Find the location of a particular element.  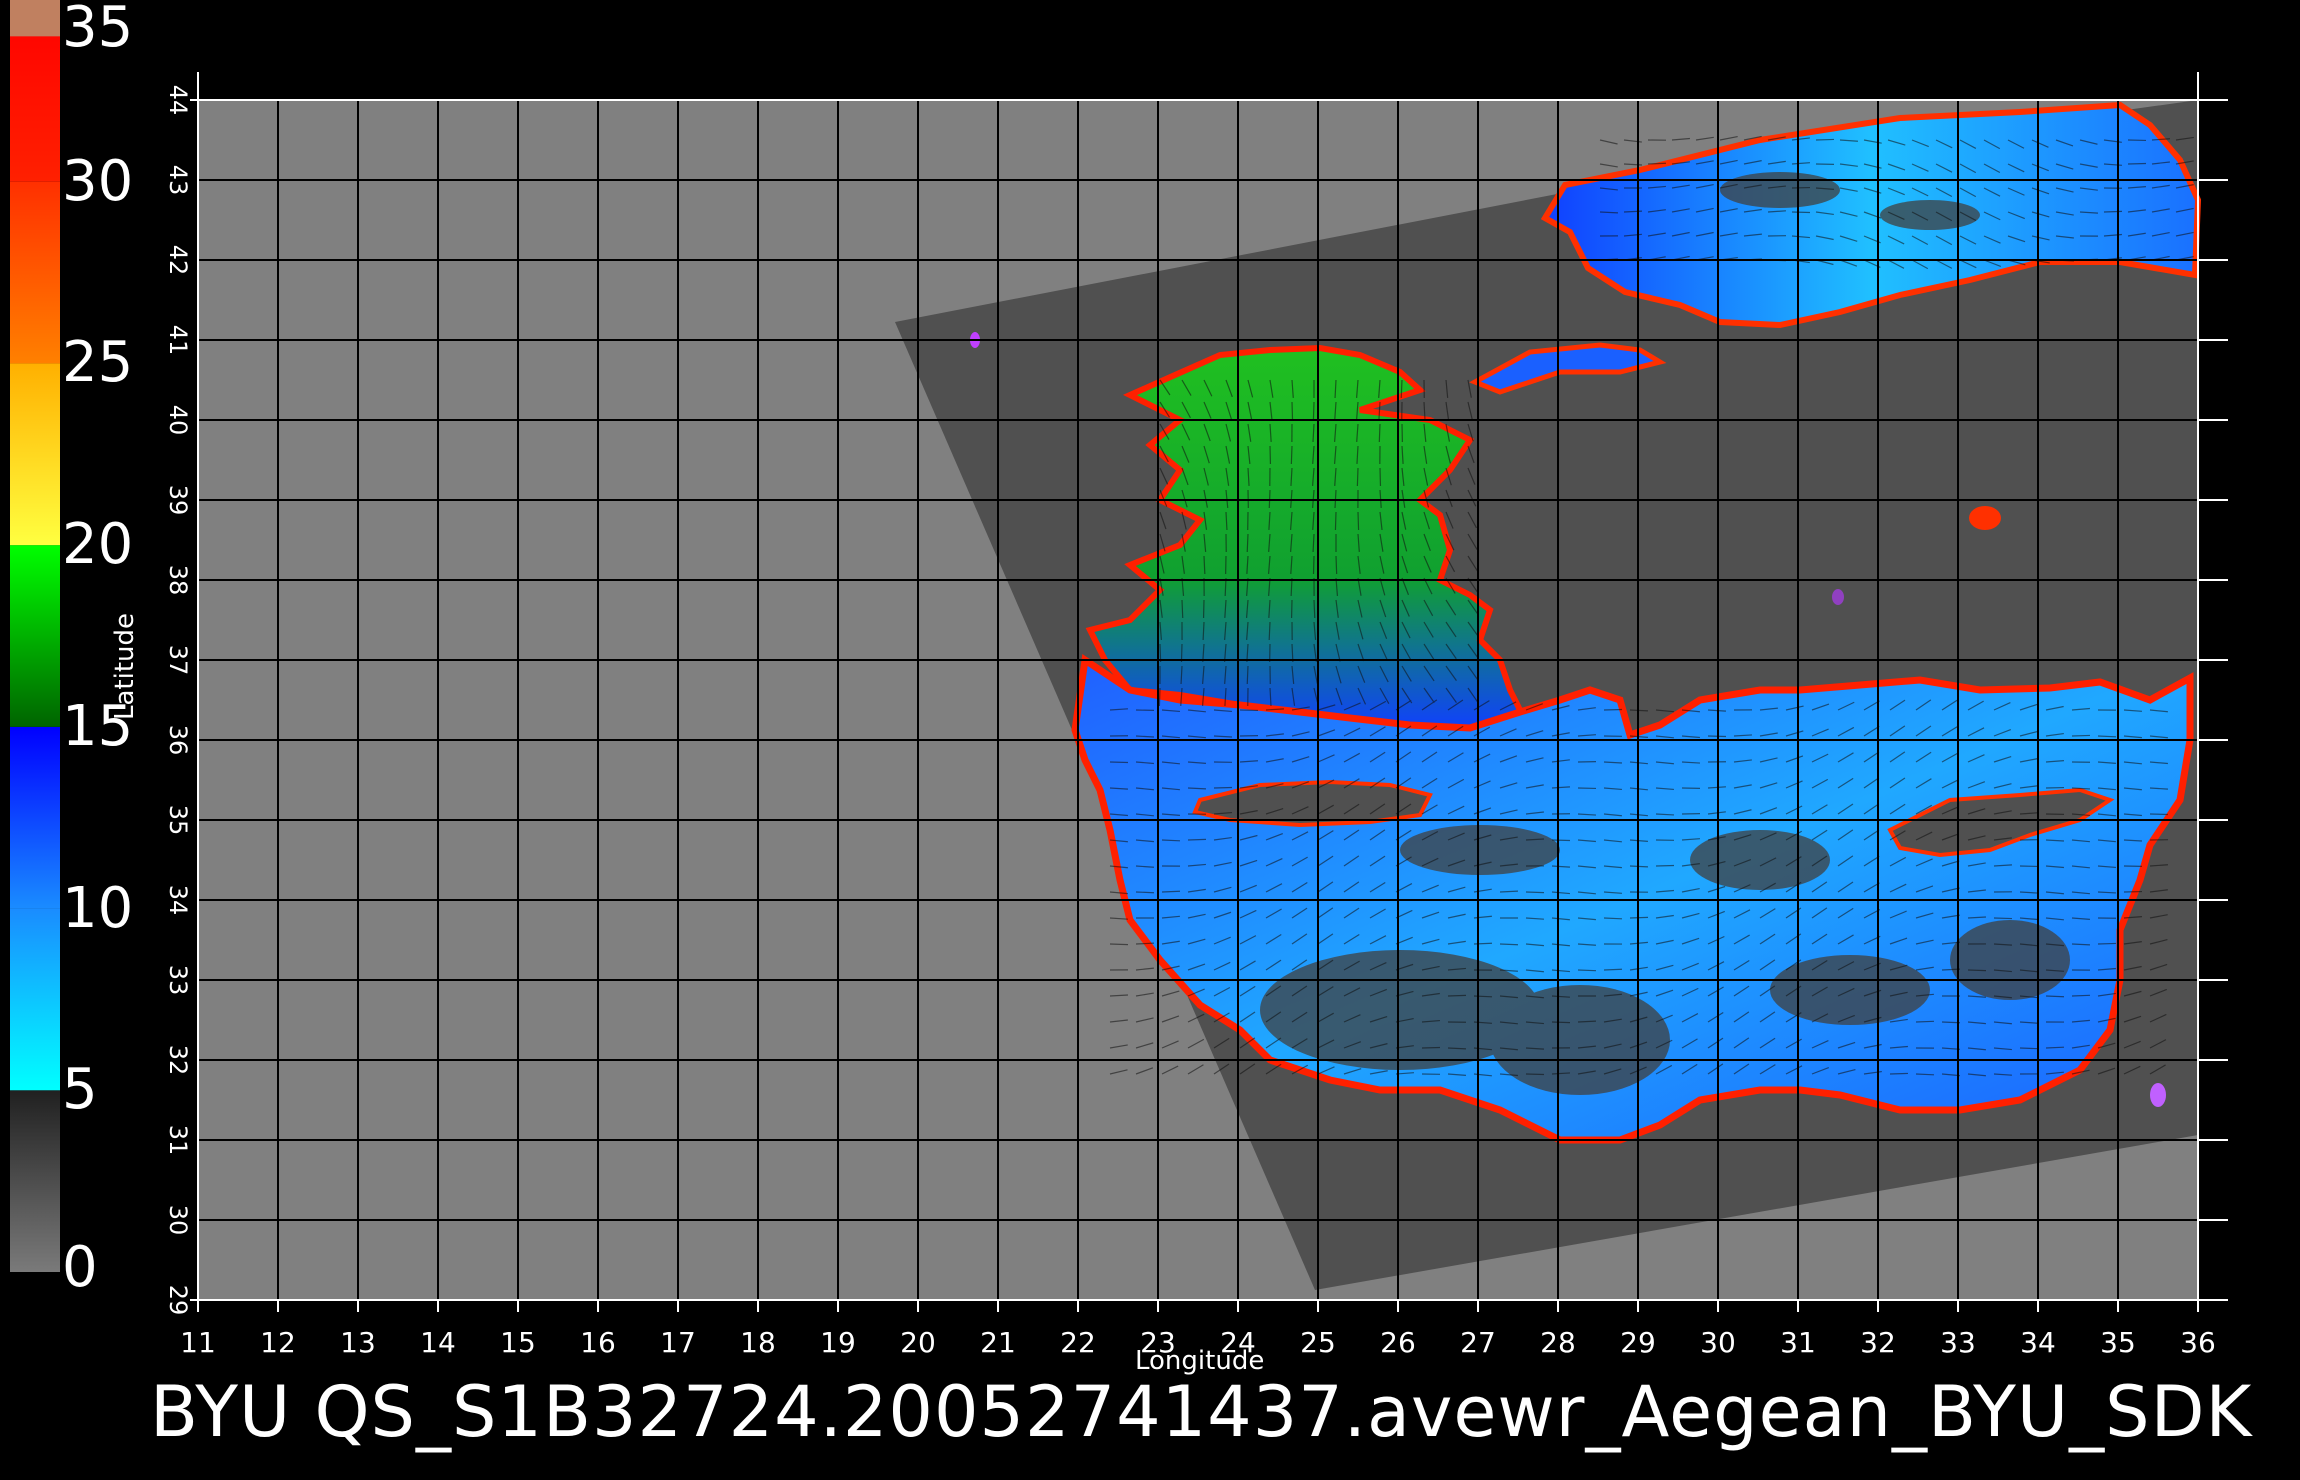

x-tick-label-36: 36 is located at coordinates (2198, 1342).